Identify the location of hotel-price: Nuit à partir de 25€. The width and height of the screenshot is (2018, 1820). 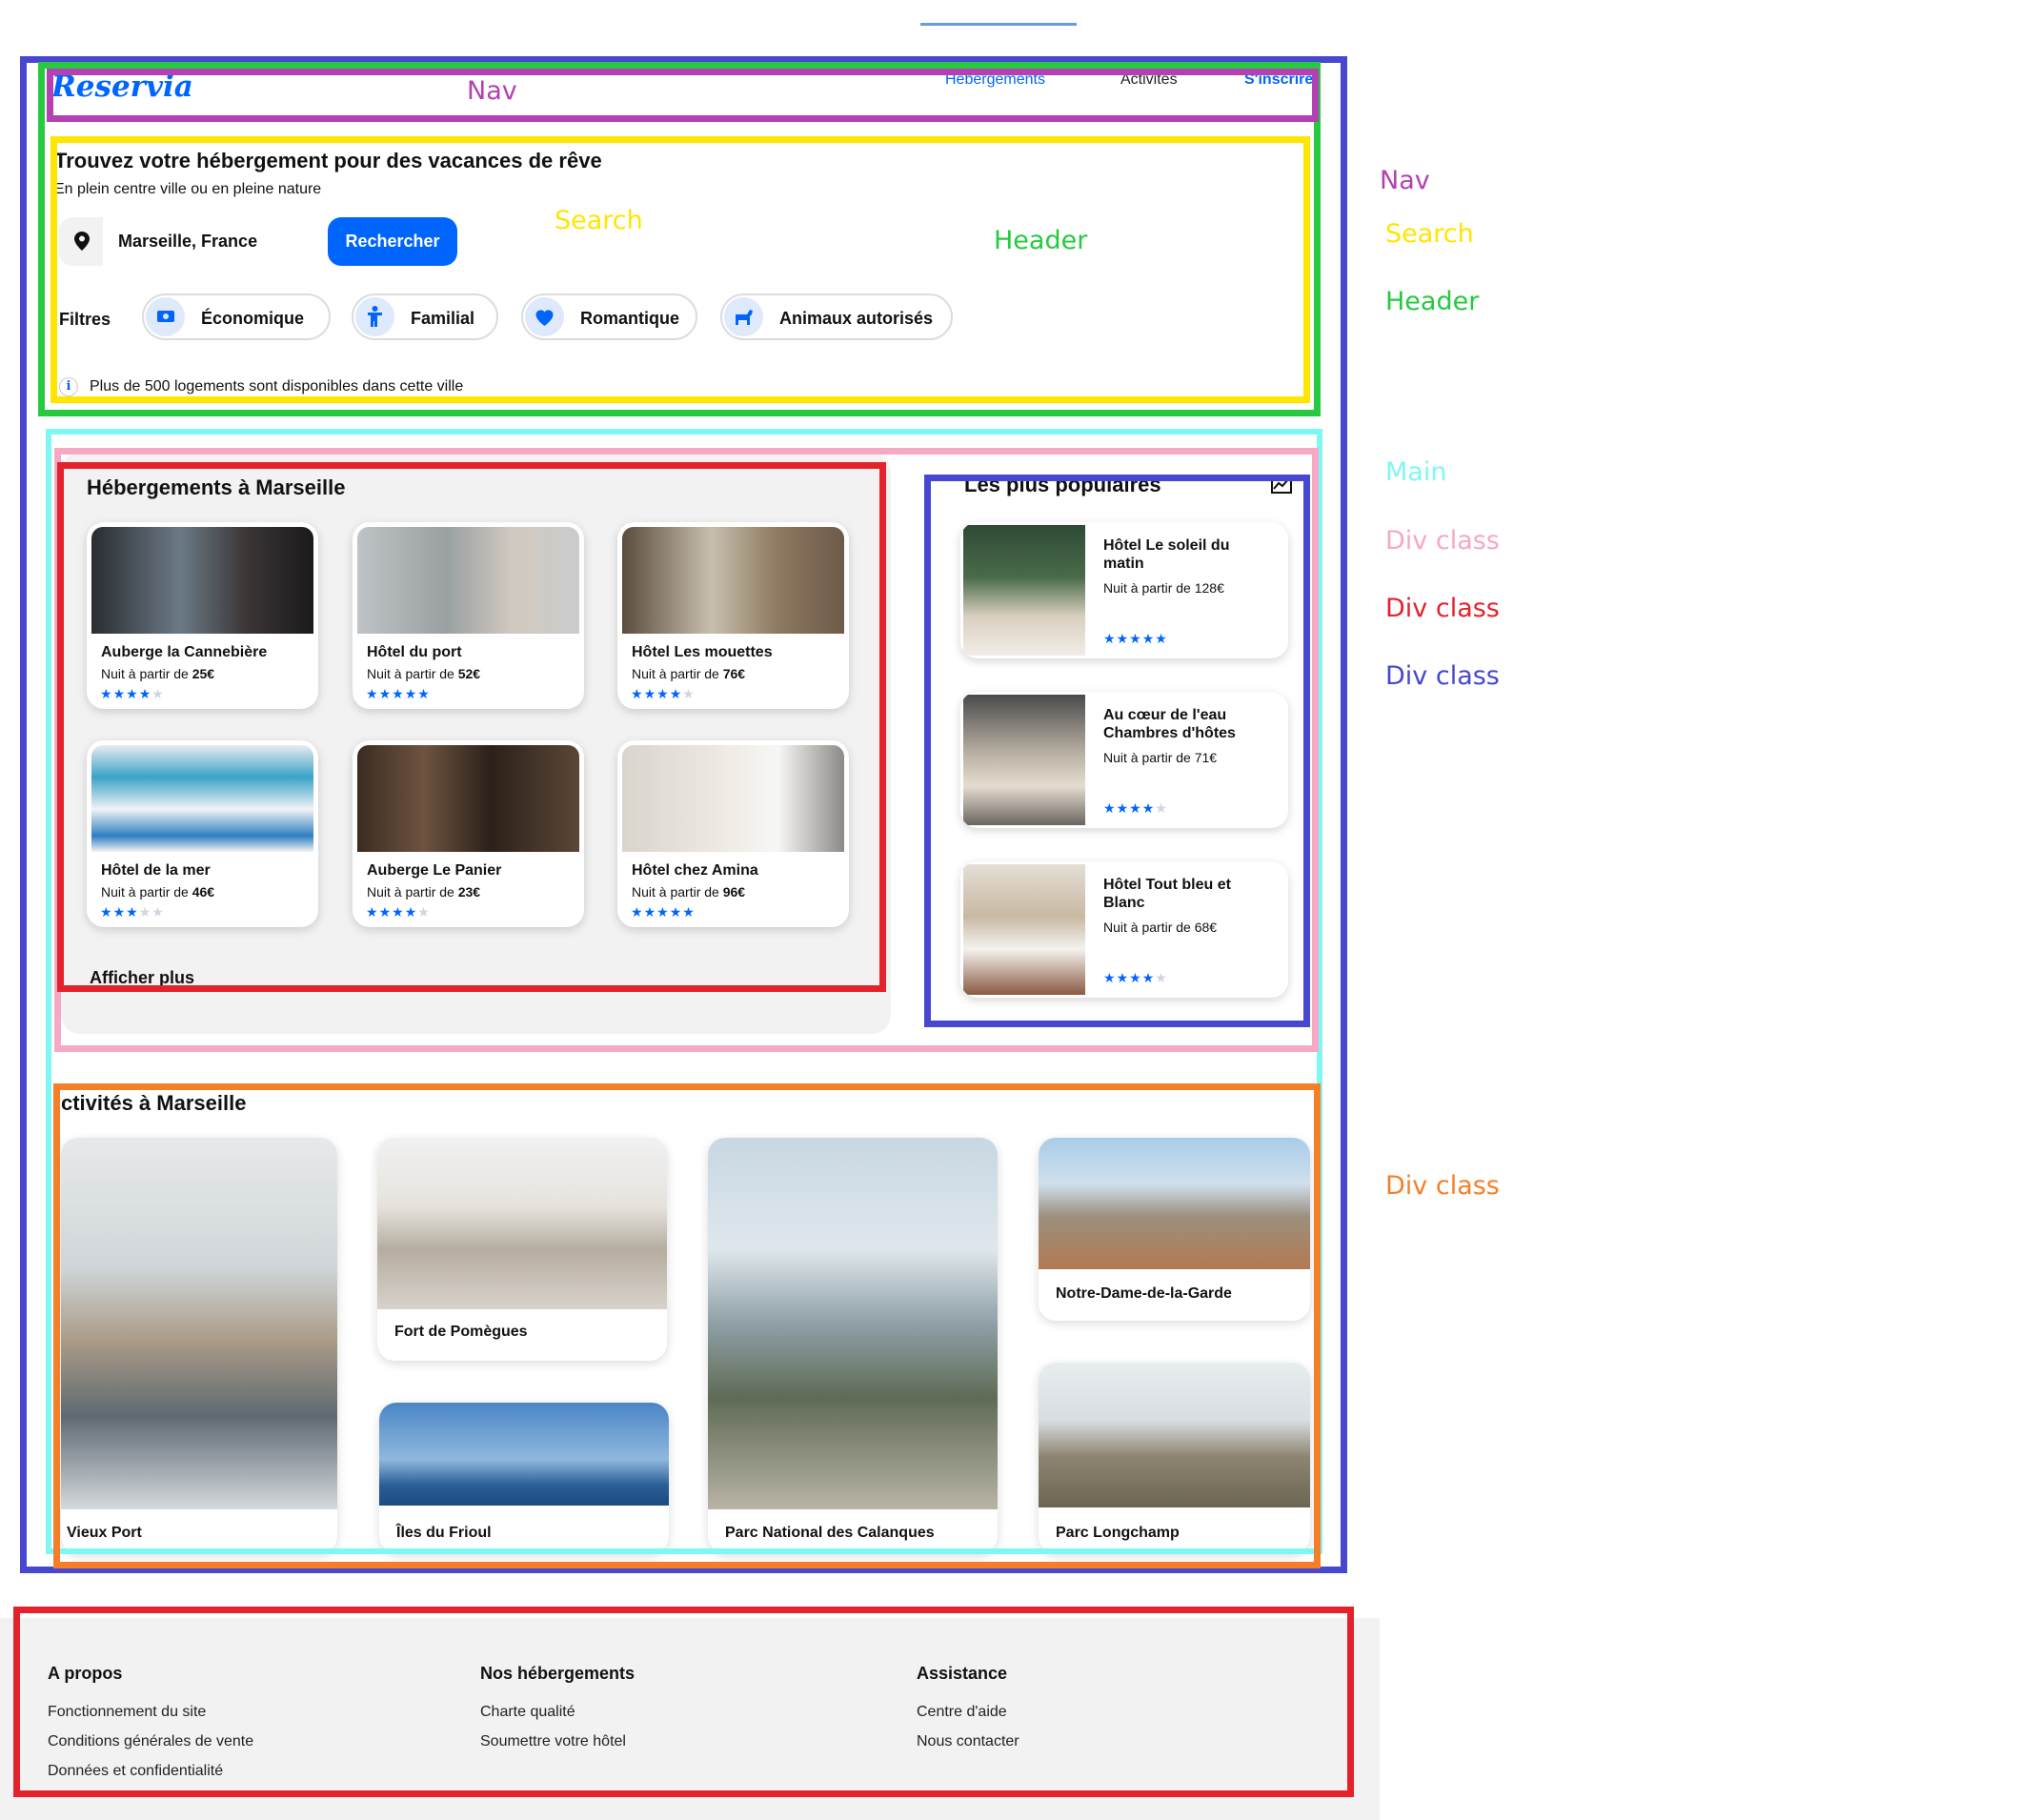
(158, 673).